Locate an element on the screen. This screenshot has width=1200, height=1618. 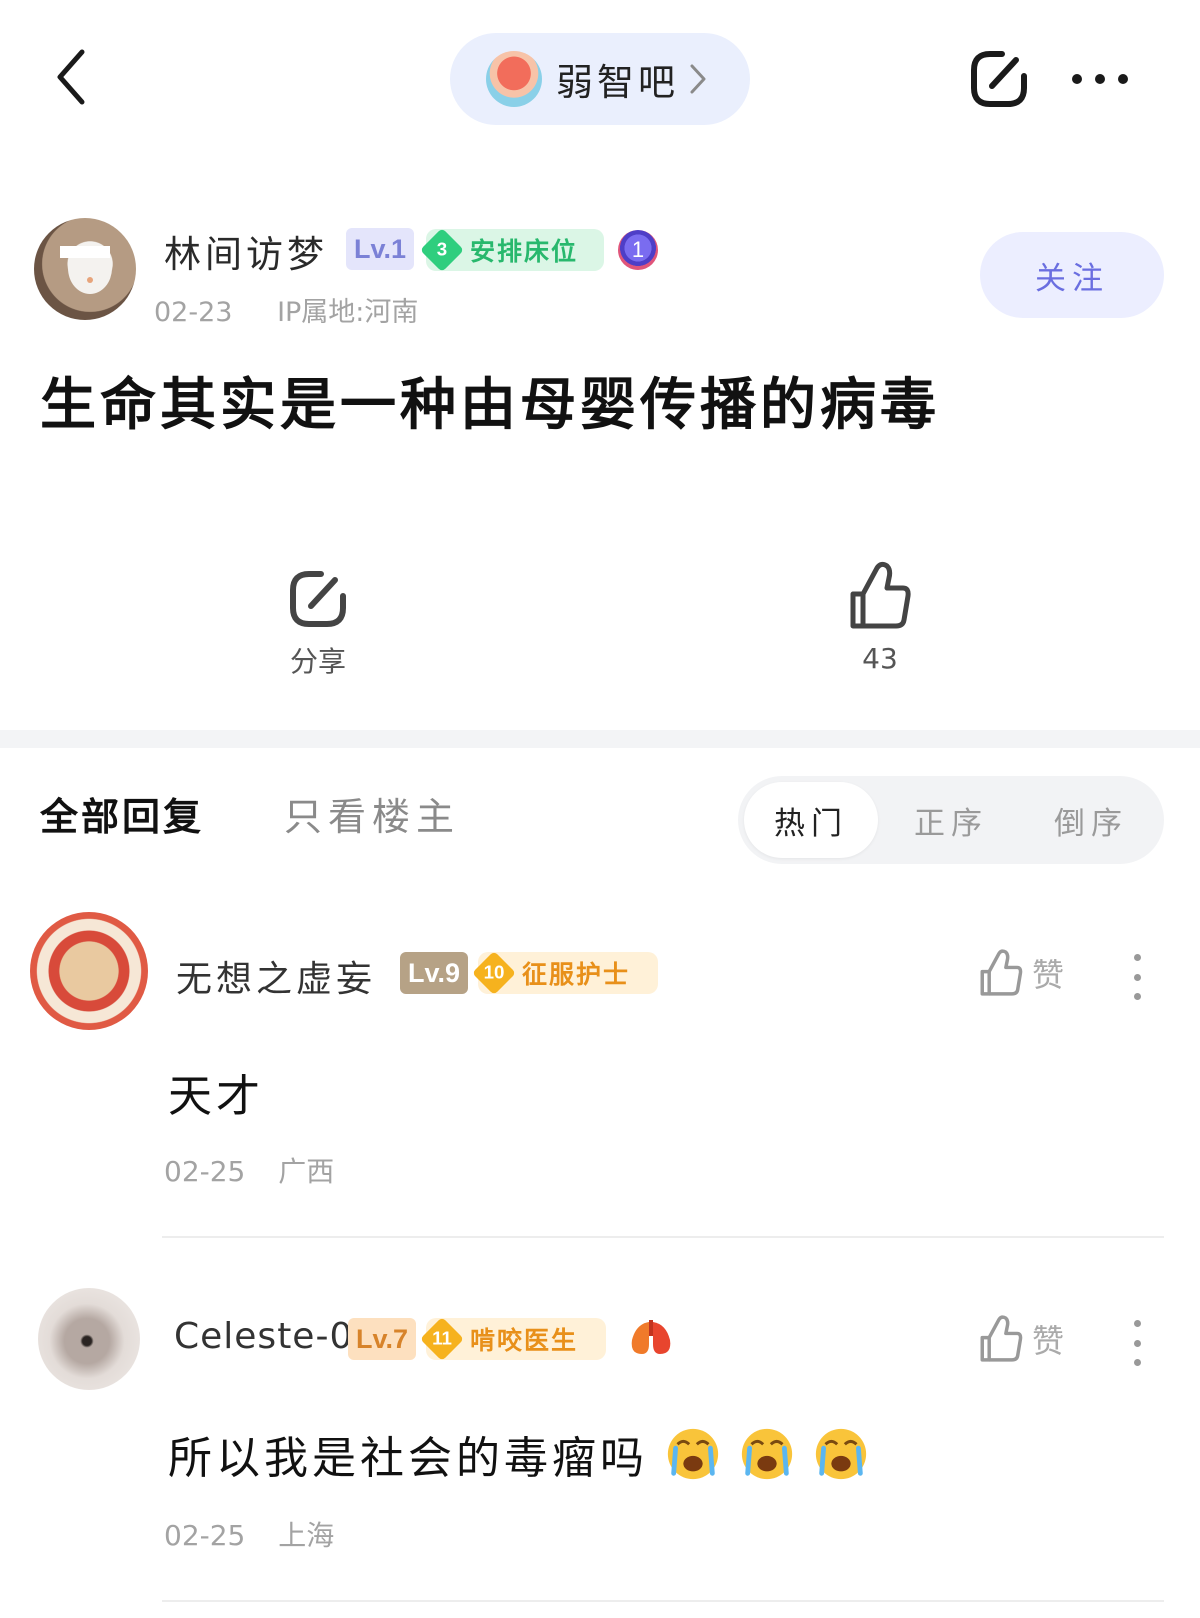
chevron-left-icon is located at coordinates (71, 77).